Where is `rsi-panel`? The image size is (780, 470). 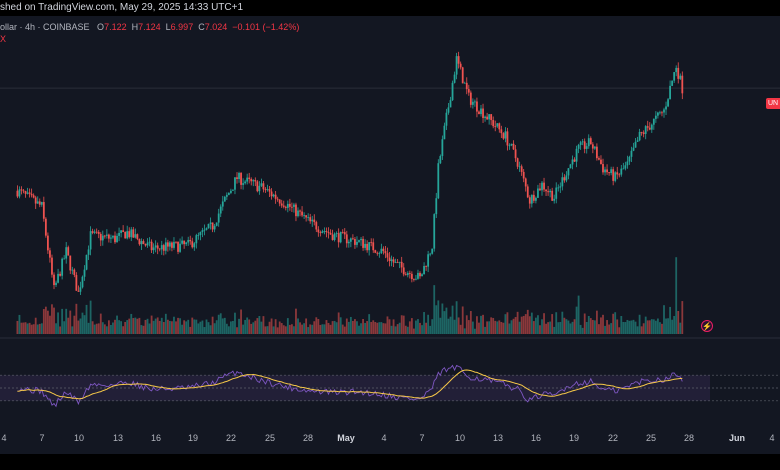 rsi-panel is located at coordinates (390, 386).